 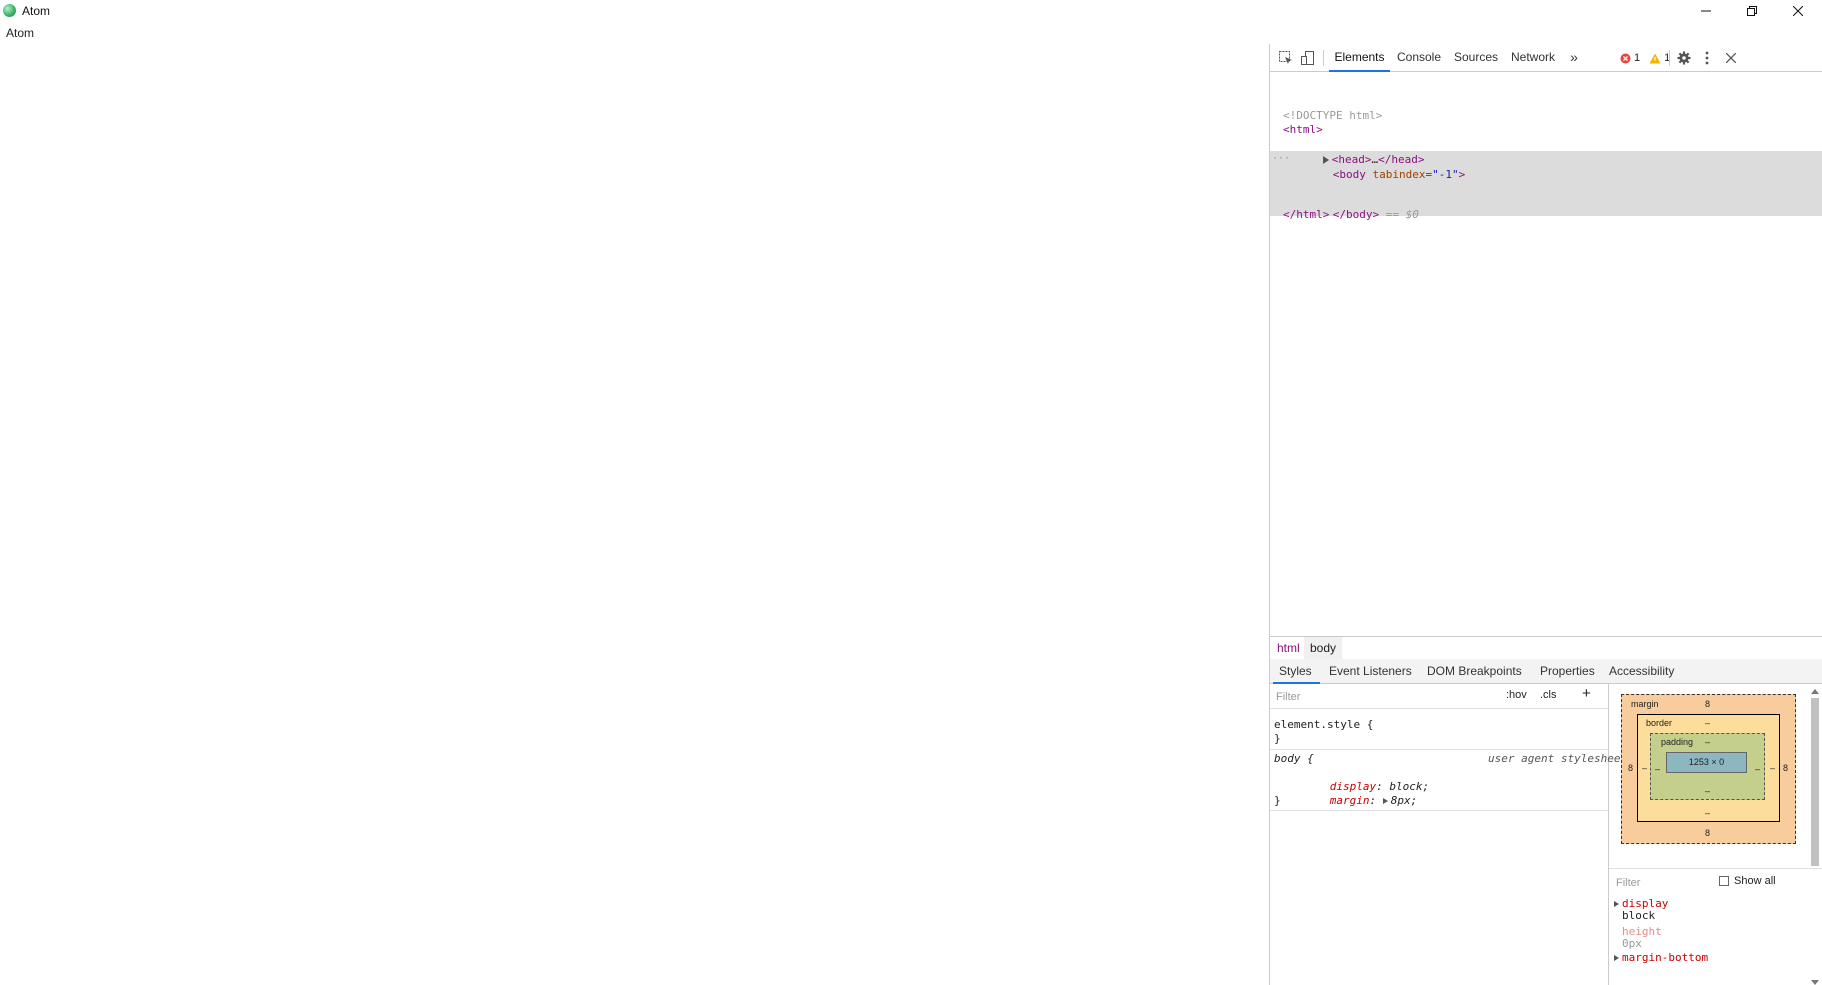 I want to click on margin-label: margin, so click(x=1645, y=704).